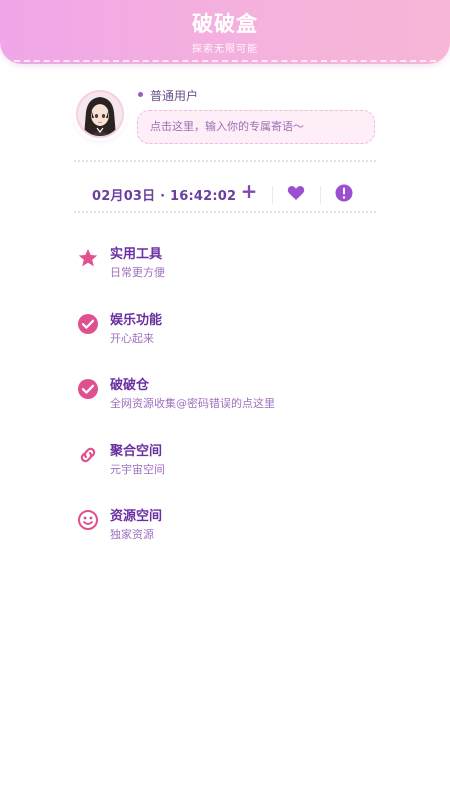  Describe the element at coordinates (130, 385) in the screenshot. I see `menu-item-title: 破破仓` at that location.